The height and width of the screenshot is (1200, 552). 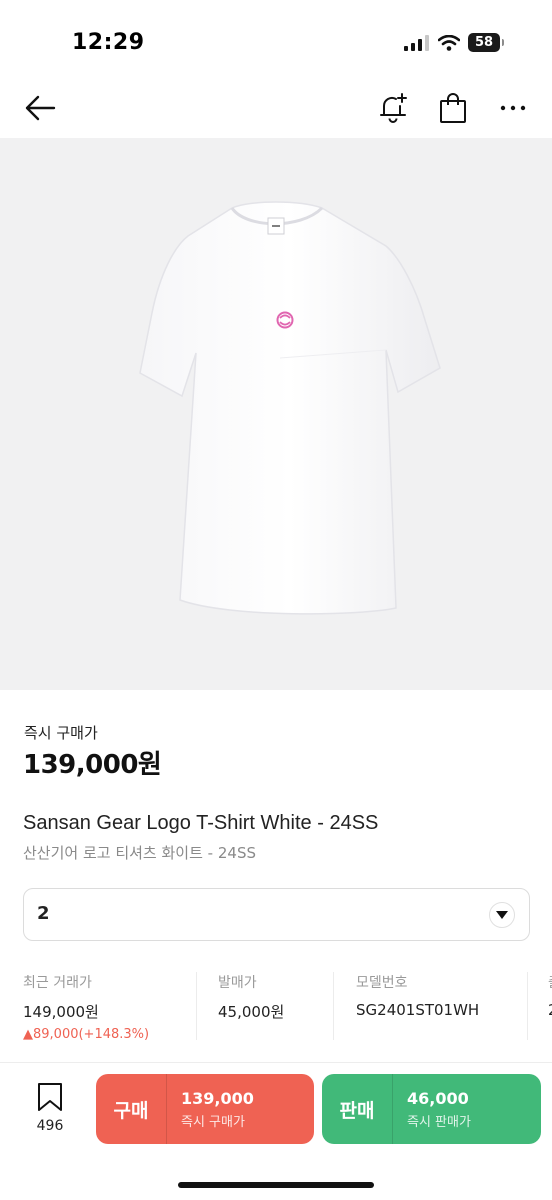 What do you see at coordinates (43, 913) in the screenshot?
I see `size-selected-value: 2` at bounding box center [43, 913].